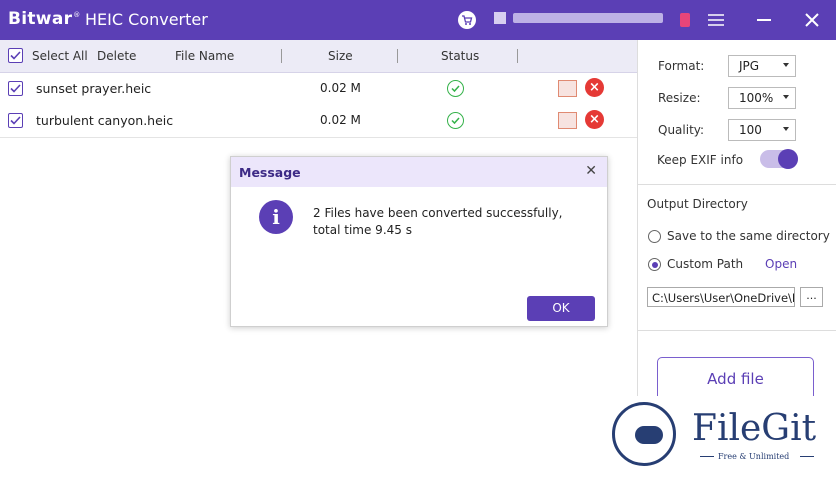  What do you see at coordinates (467, 20) in the screenshot?
I see `cart-icon` at bounding box center [467, 20].